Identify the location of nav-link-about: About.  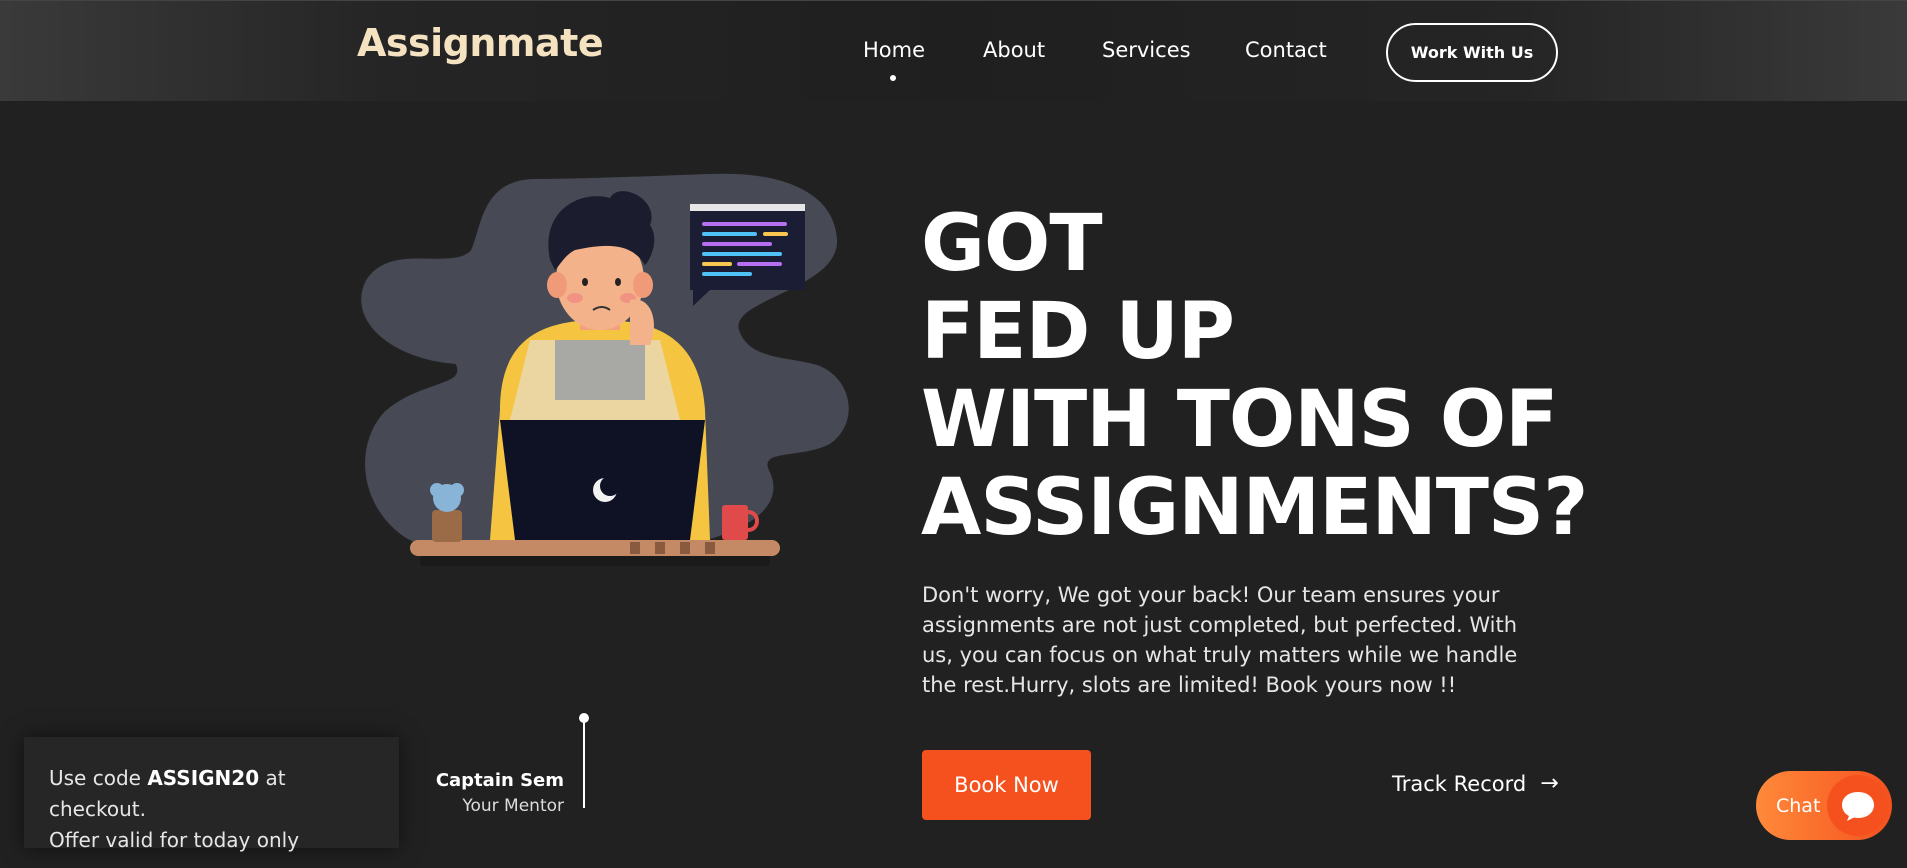
(1014, 50).